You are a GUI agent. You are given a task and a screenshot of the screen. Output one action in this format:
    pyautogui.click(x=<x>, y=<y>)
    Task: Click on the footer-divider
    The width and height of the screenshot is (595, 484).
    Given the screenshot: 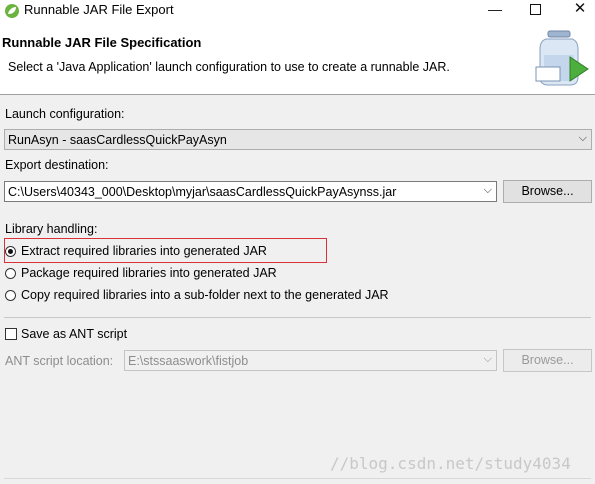 What is the action you would take?
    pyautogui.click(x=297, y=478)
    